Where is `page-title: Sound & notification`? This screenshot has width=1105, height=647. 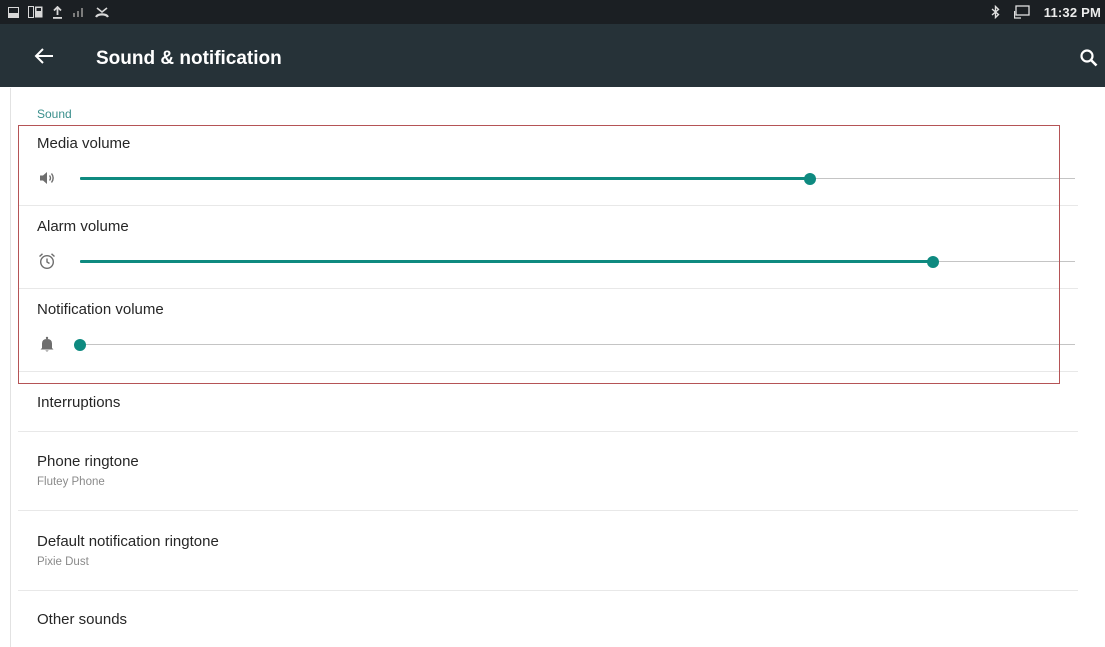 page-title: Sound & notification is located at coordinates (189, 58).